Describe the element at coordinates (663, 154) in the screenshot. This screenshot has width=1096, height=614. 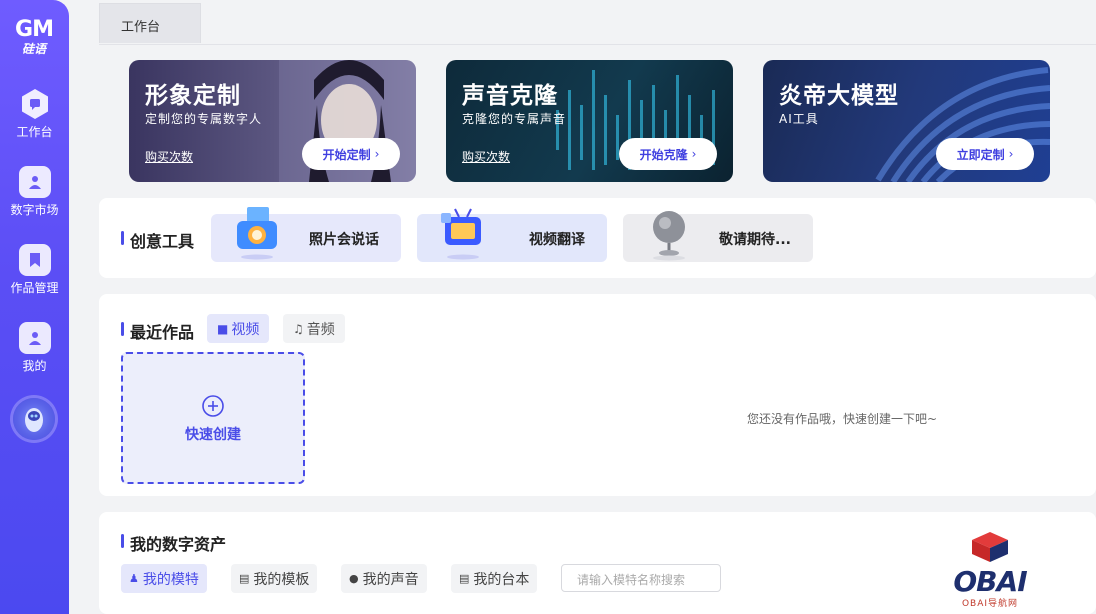
I see `cta-label: 开始克隆` at that location.